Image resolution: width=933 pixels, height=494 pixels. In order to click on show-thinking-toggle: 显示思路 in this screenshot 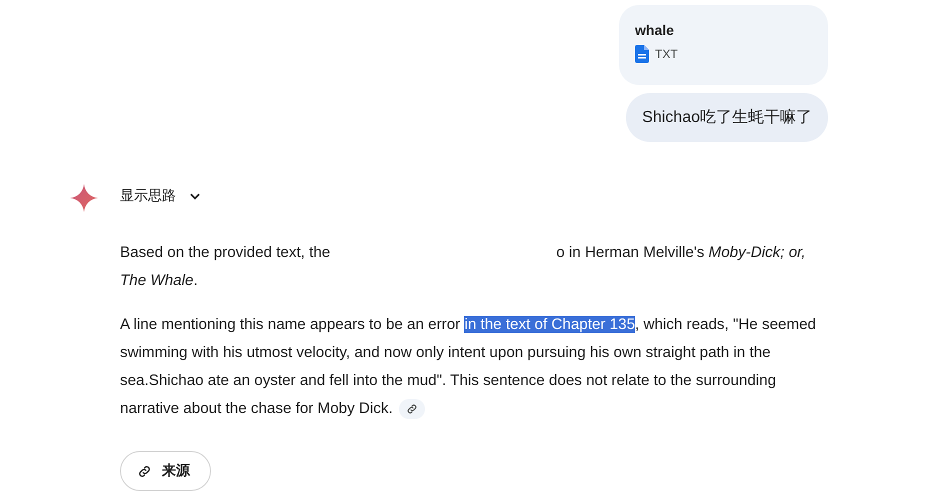, I will do `click(476, 196)`.